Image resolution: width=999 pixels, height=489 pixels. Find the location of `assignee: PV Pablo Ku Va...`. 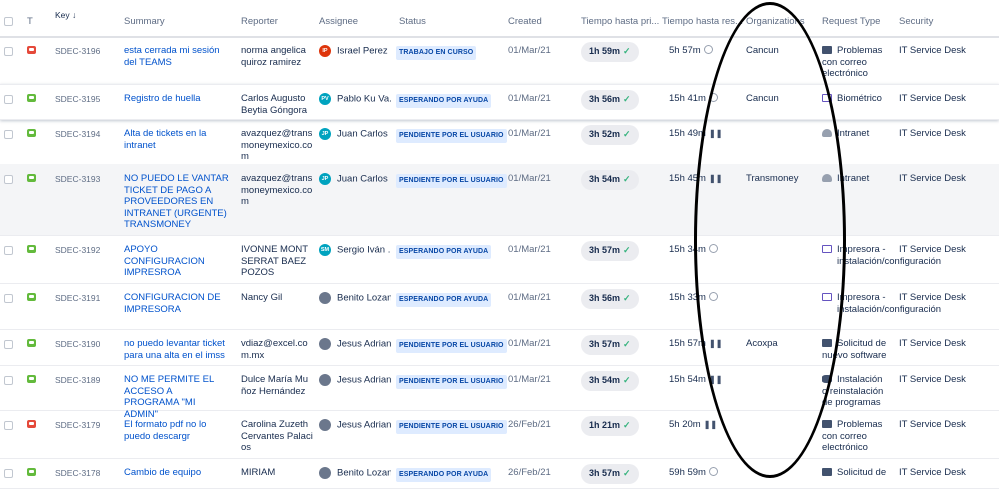

assignee: PV Pablo Ku Va... is located at coordinates (355, 99).